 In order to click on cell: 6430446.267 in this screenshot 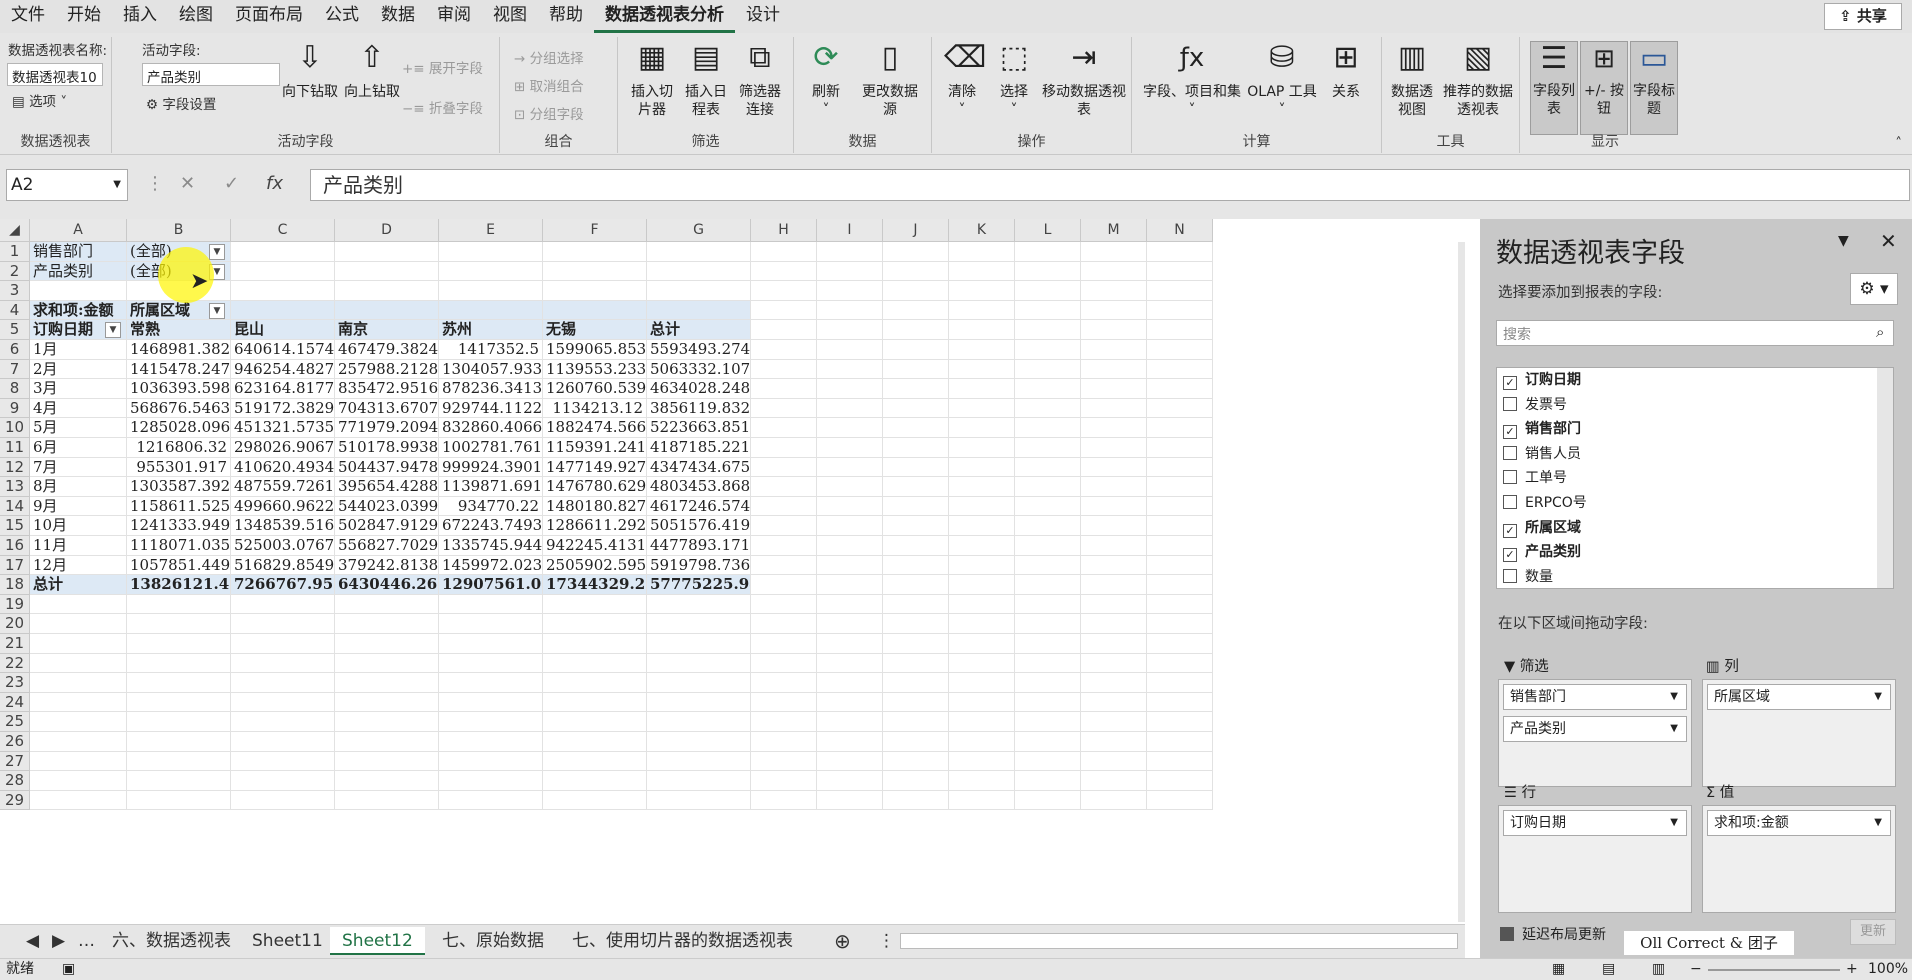, I will do `click(387, 585)`.